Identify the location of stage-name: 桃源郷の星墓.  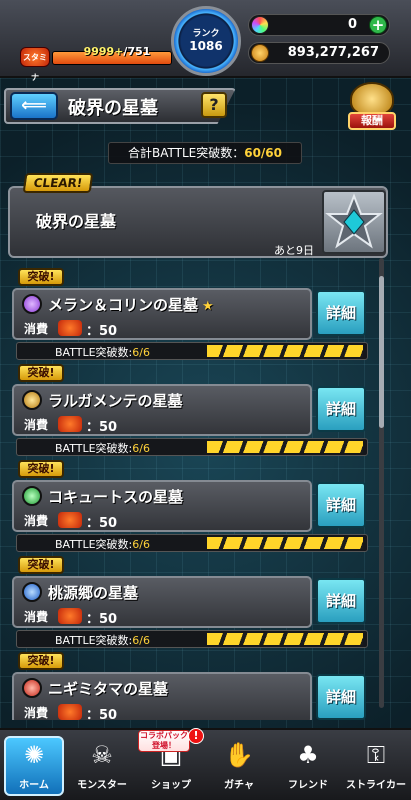
(93, 592).